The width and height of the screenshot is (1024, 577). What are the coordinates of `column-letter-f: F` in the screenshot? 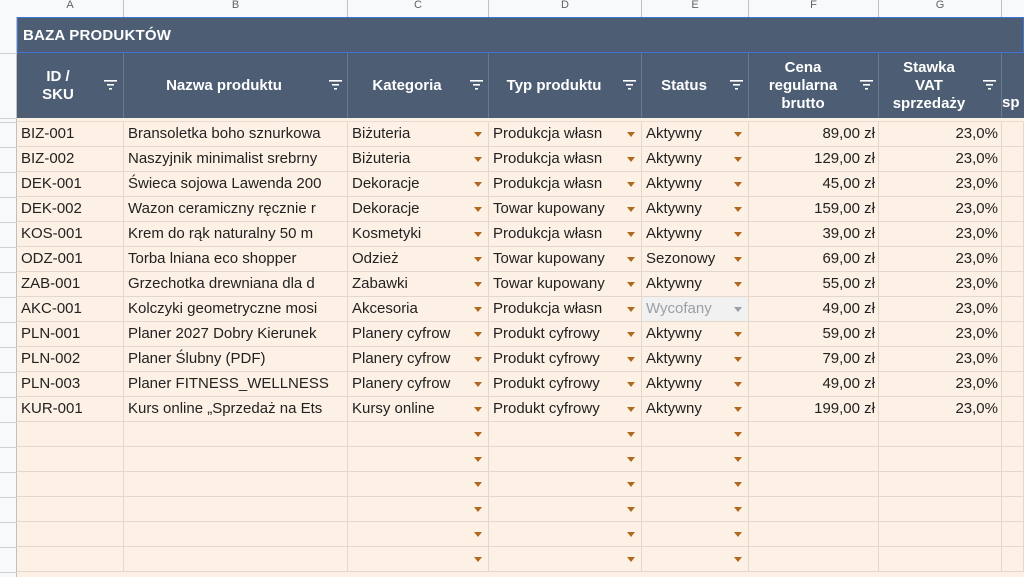 It's located at (814, 8).